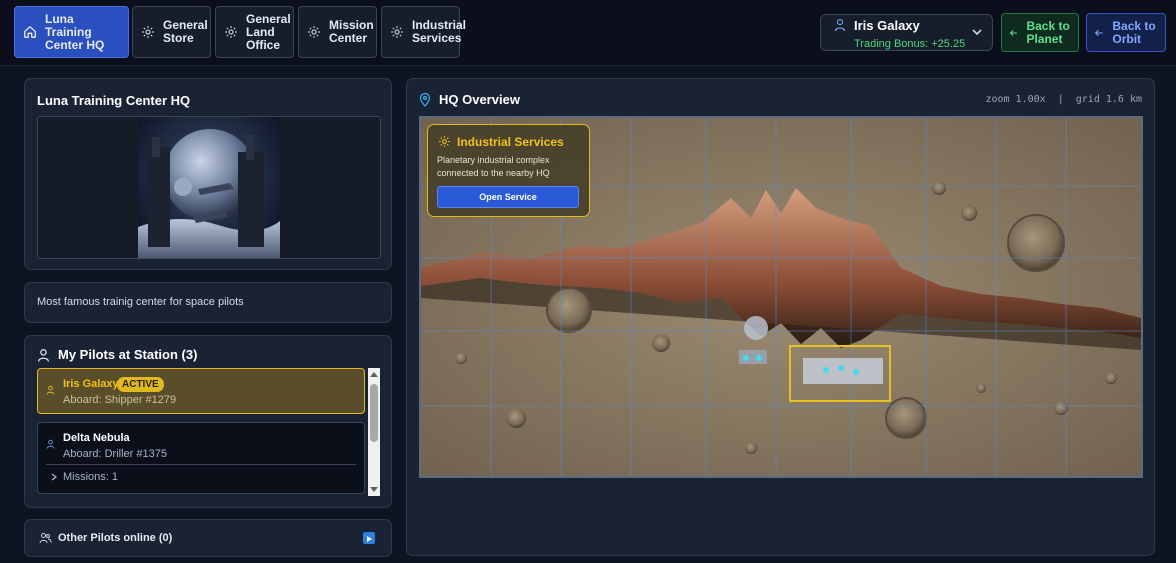 This screenshot has height=563, width=1176. What do you see at coordinates (977, 32) in the screenshot?
I see `chevron-down-icon` at bounding box center [977, 32].